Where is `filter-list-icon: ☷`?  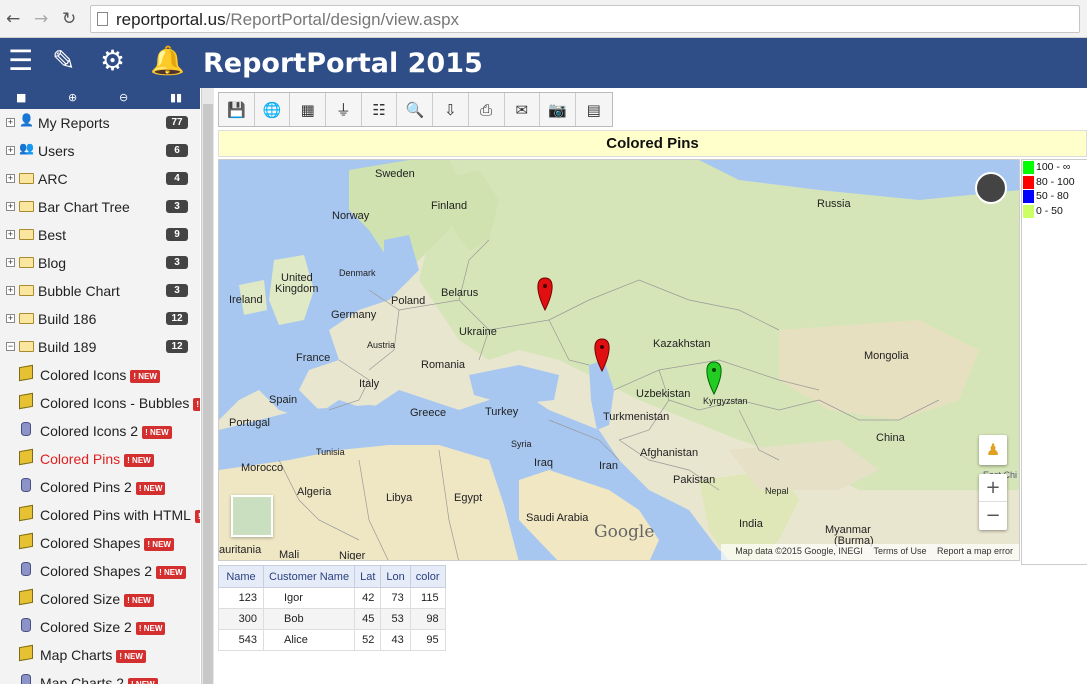 filter-list-icon: ☷ is located at coordinates (380, 109).